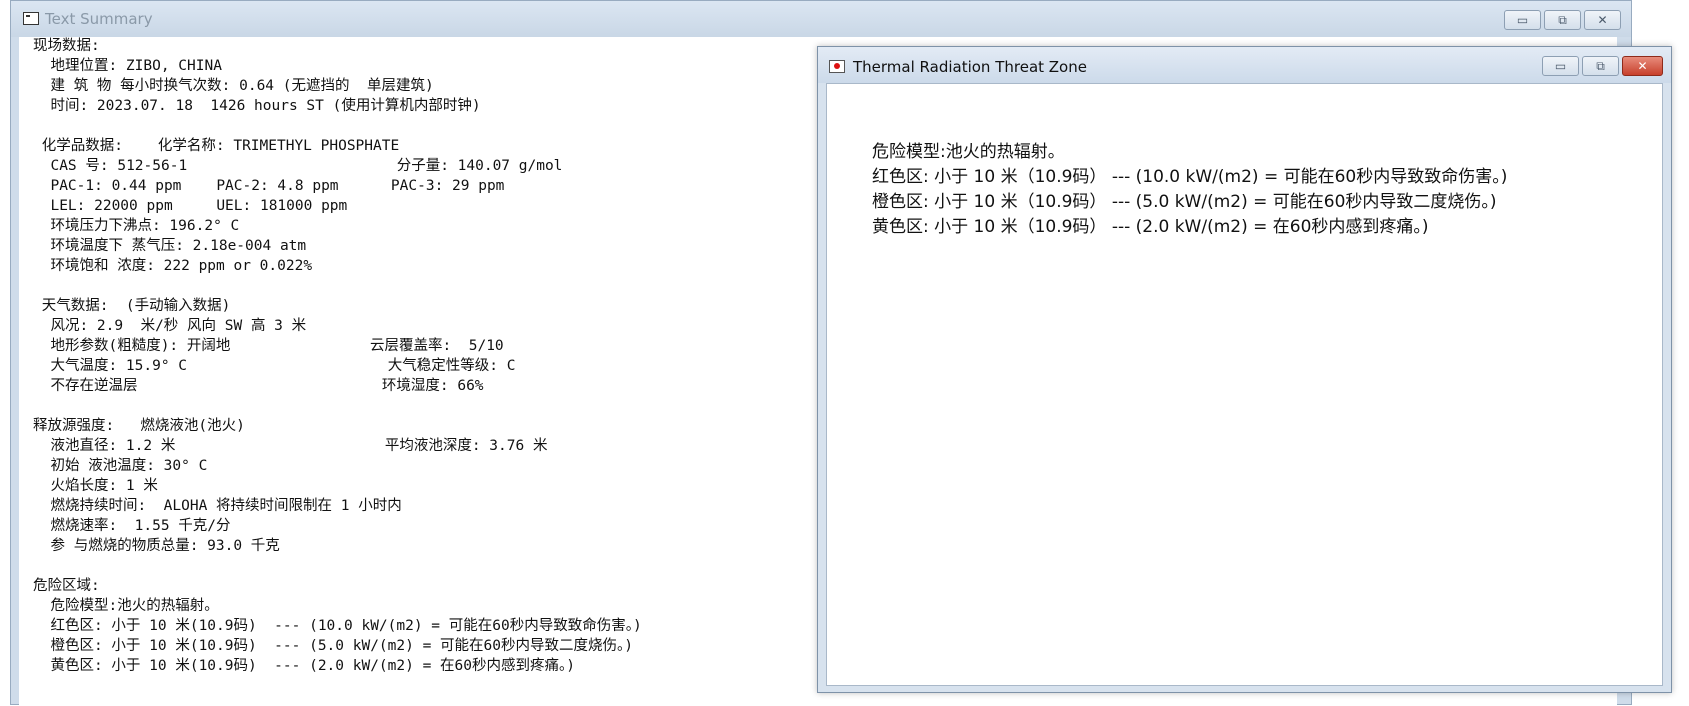  Describe the element at coordinates (170, 326) in the screenshot. I see `summary-line: 风况: 2.9 米/秒 风向 SW 高 3 米` at that location.